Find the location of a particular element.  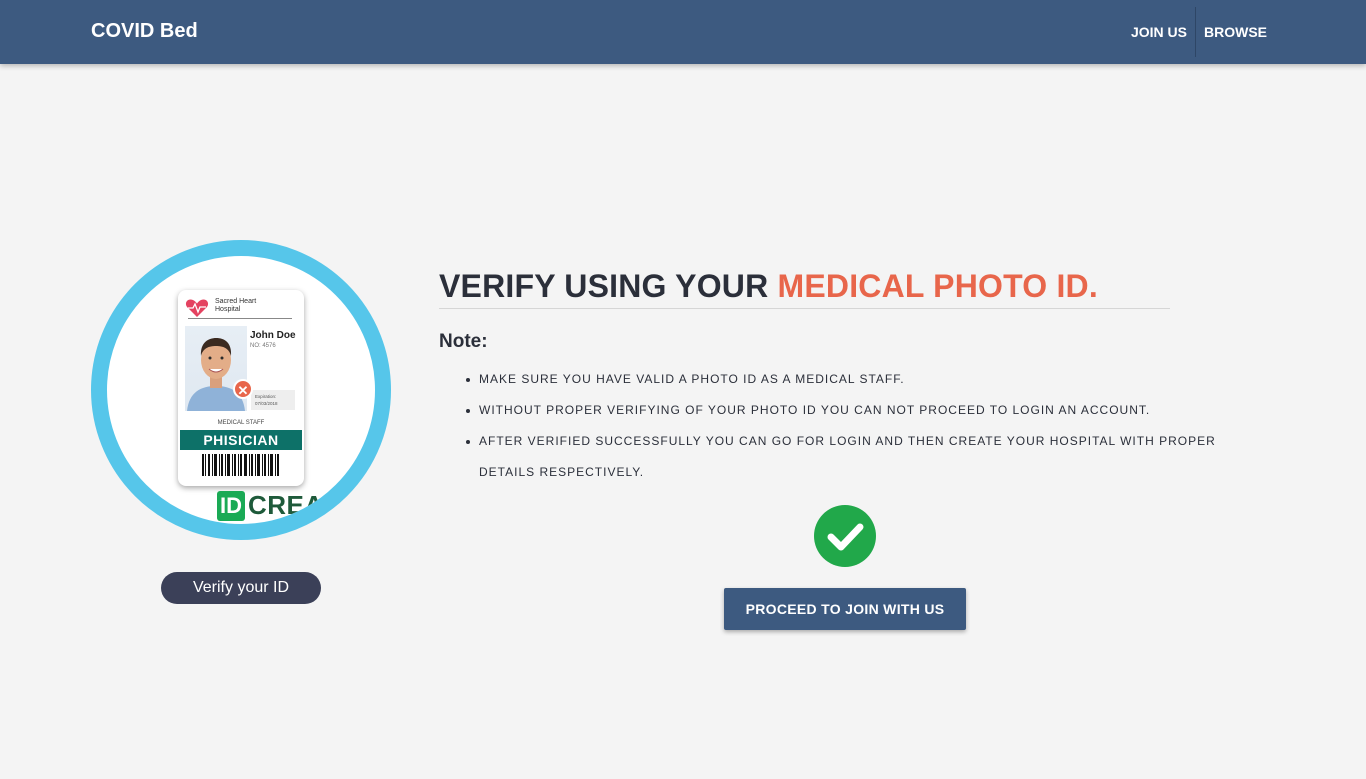

proceed-join-button: PROCEED TO JOIN WITH US is located at coordinates (845, 609).